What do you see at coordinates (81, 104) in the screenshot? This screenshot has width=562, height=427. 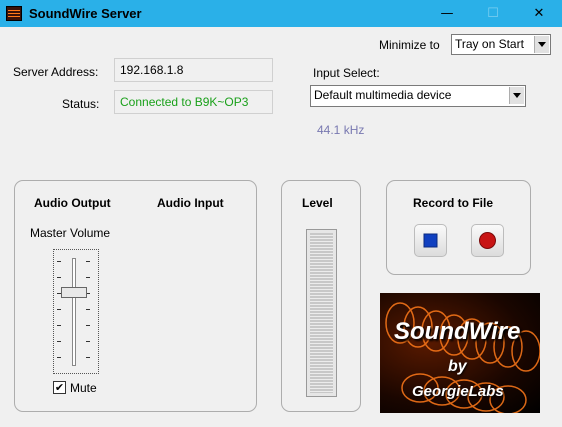 I see `status-label: Status:` at bounding box center [81, 104].